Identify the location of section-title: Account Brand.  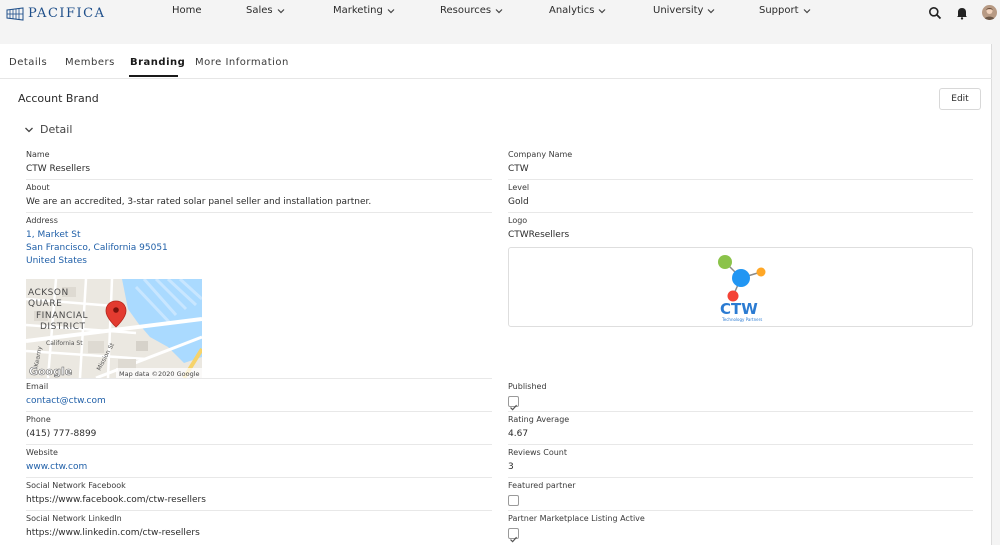
(58, 98).